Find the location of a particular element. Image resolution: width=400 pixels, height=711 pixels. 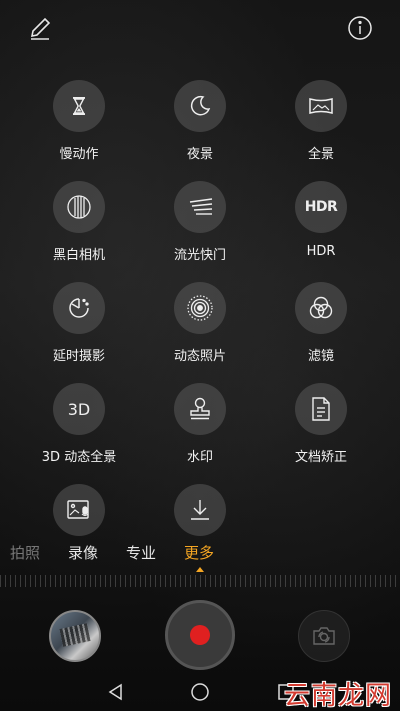

timelapse-icon is located at coordinates (79, 308).